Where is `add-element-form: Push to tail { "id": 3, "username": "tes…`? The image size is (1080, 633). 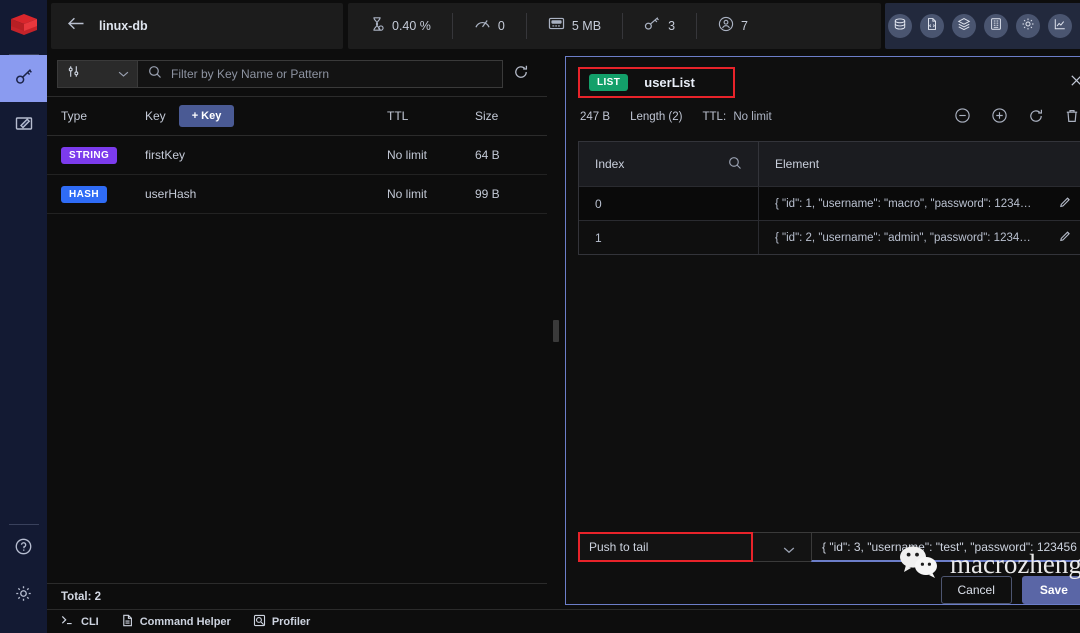
add-element-form: Push to tail { "id": 3, "username": "tes… is located at coordinates (823, 542).